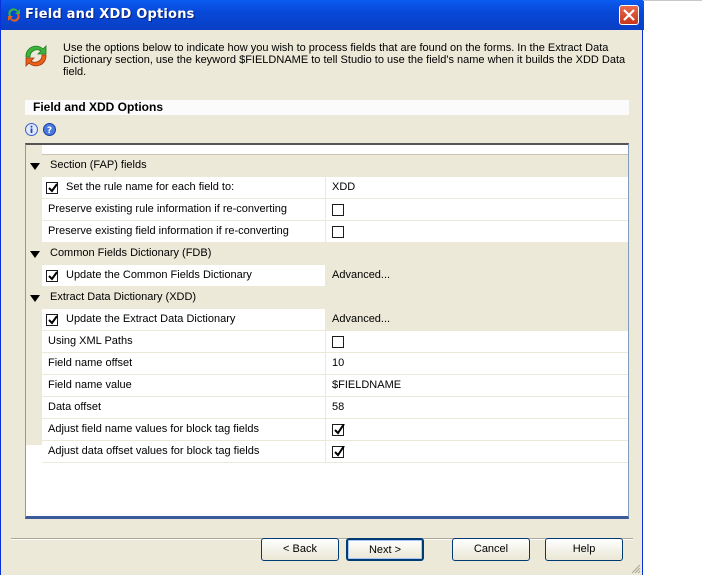 The height and width of the screenshot is (575, 702). What do you see at coordinates (327, 166) in the screenshot?
I see `category-row-fap: Section (FAP) fields` at bounding box center [327, 166].